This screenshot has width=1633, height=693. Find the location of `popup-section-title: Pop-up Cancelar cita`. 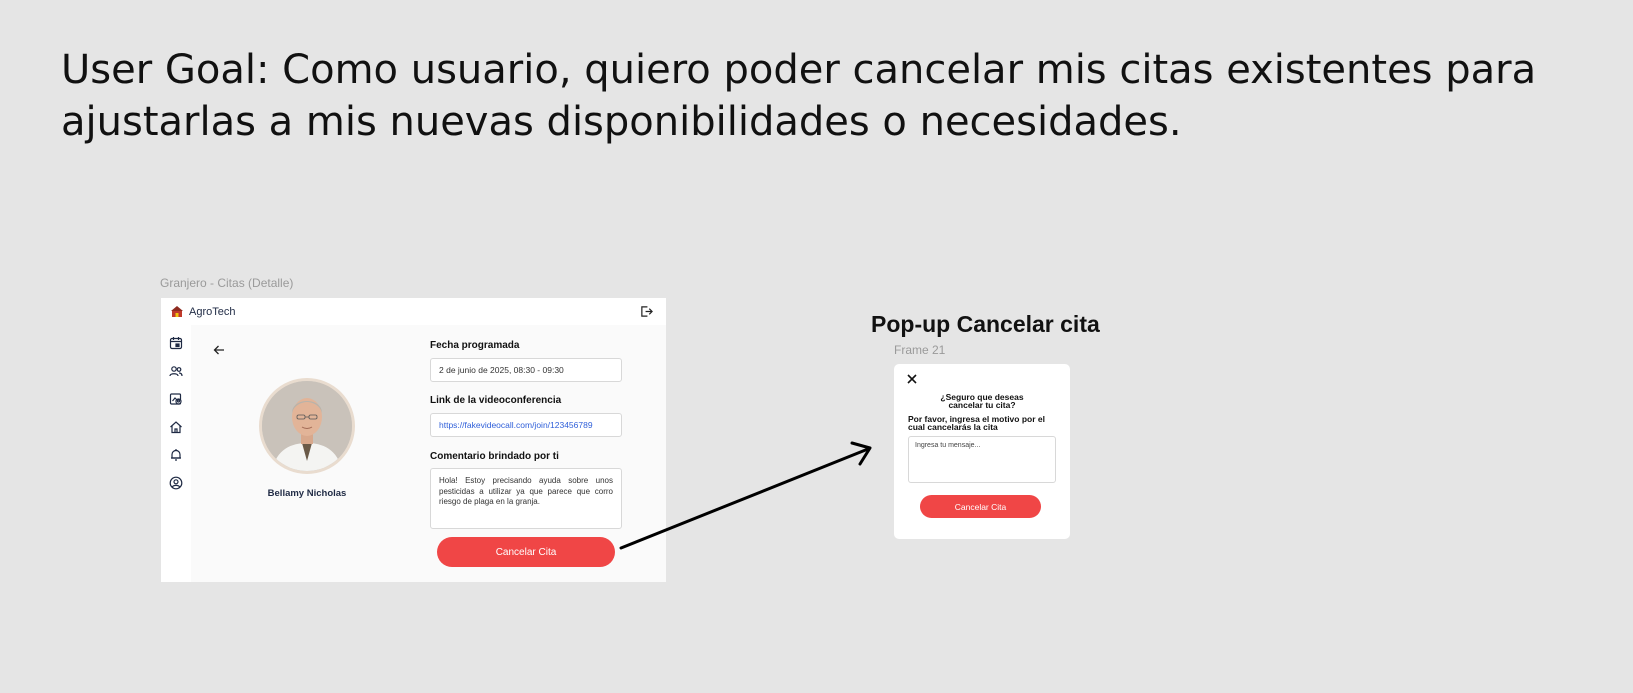

popup-section-title: Pop-up Cancelar cita is located at coordinates (985, 324).